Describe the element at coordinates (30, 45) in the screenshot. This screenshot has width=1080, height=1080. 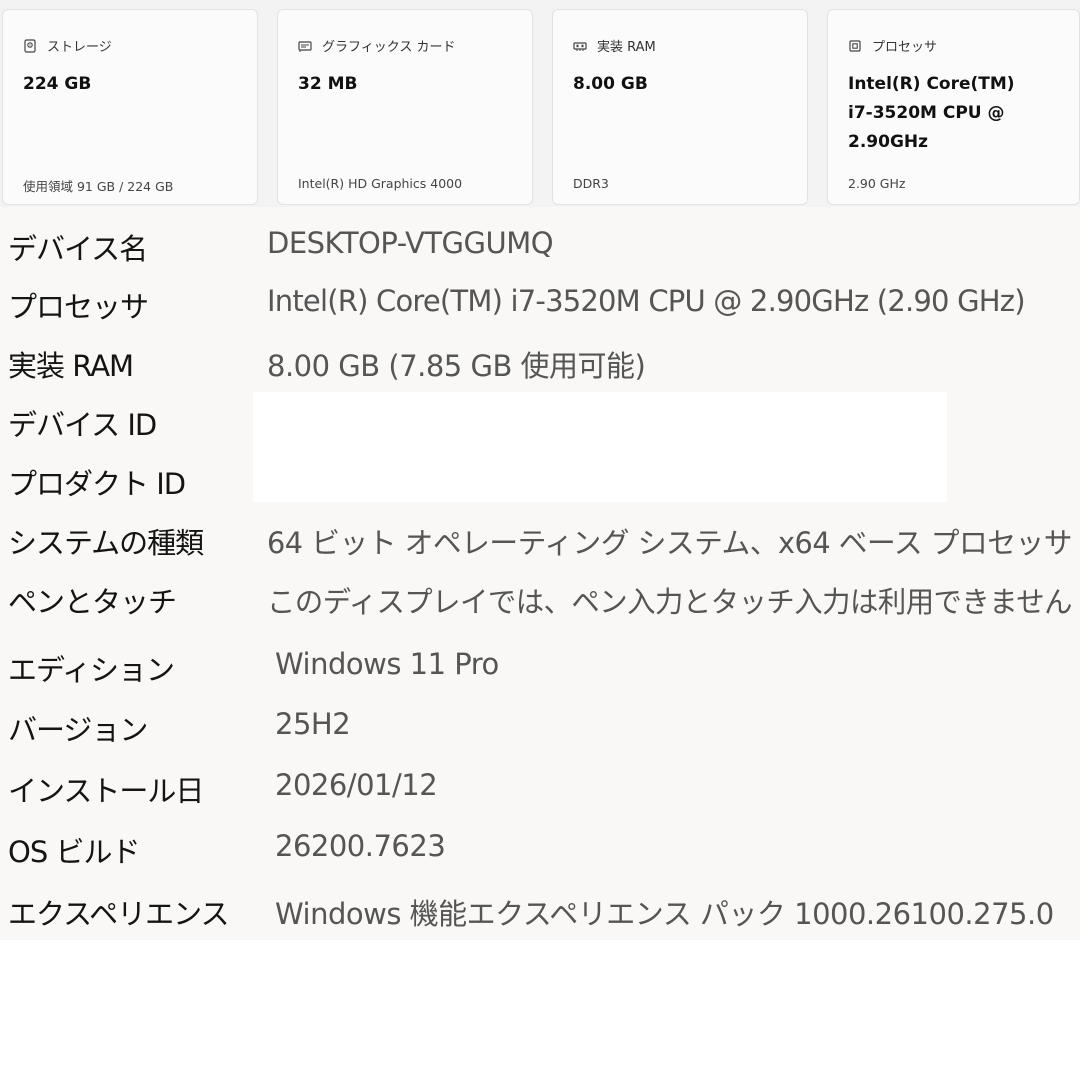
I see `storage-icon` at that location.